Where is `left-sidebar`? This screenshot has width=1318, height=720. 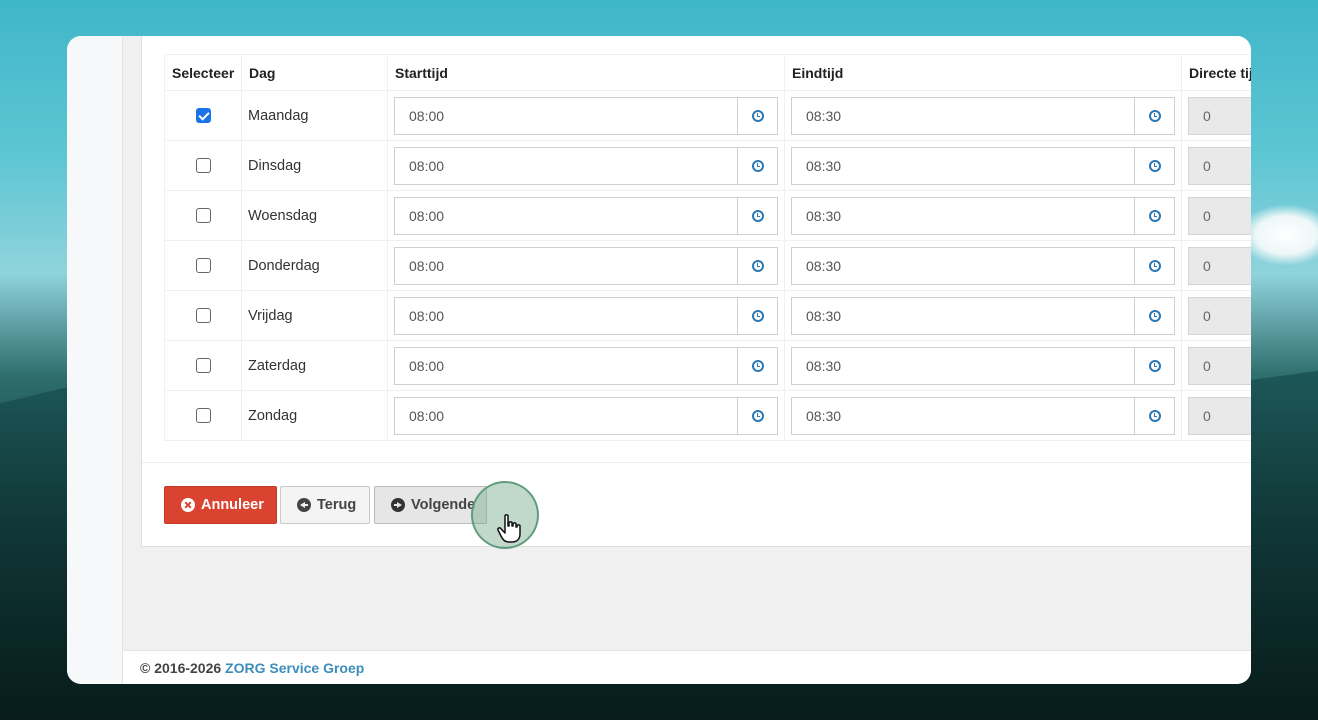
left-sidebar is located at coordinates (95, 360).